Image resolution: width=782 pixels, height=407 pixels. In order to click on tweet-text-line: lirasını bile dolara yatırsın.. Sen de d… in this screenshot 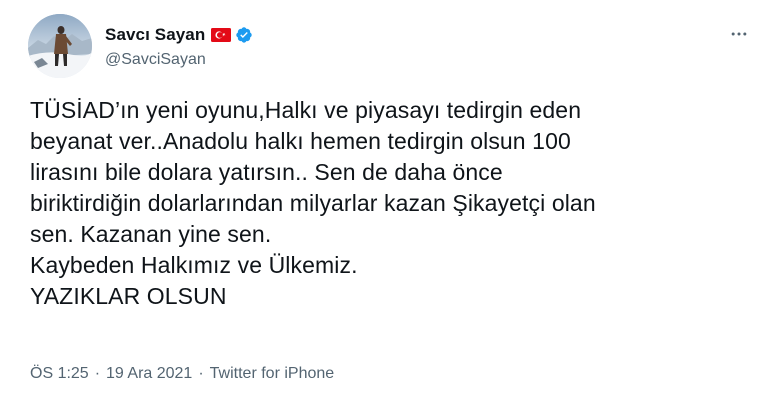, I will do `click(266, 172)`.